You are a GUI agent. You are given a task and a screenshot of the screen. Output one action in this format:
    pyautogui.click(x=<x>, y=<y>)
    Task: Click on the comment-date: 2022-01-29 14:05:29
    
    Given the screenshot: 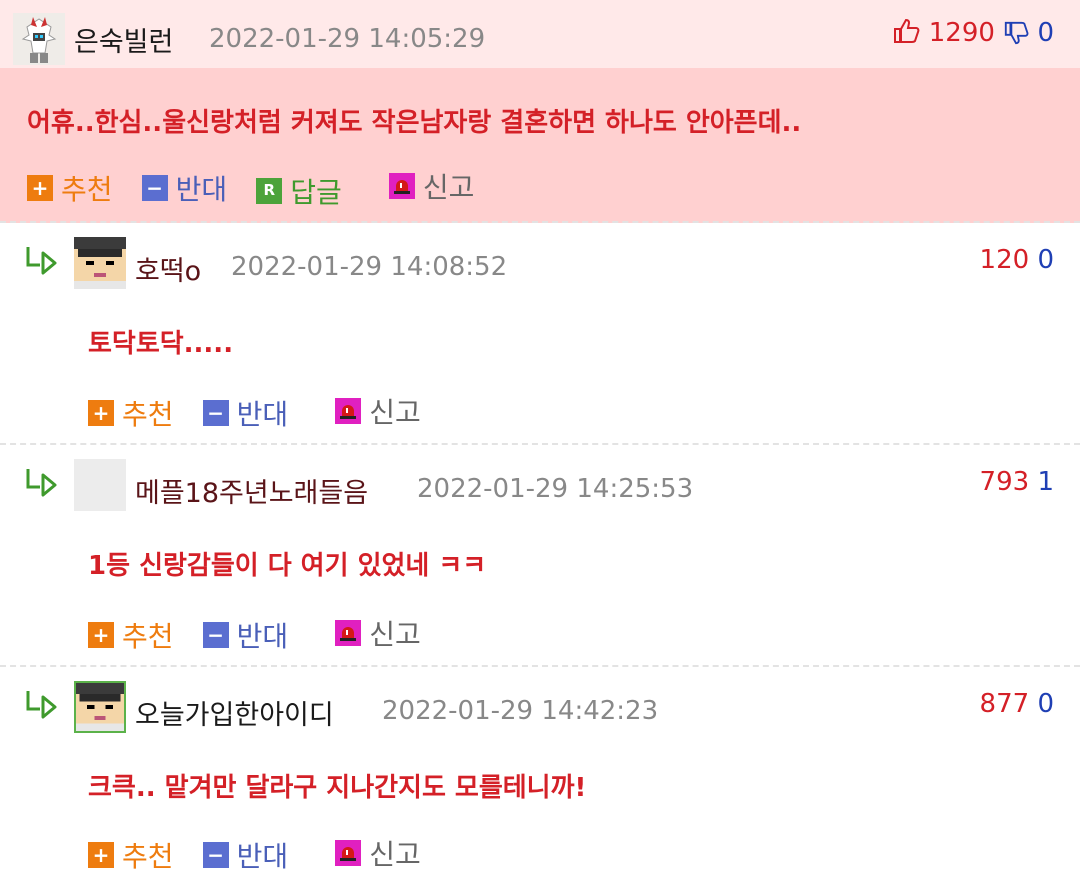 What is the action you would take?
    pyautogui.click(x=347, y=39)
    